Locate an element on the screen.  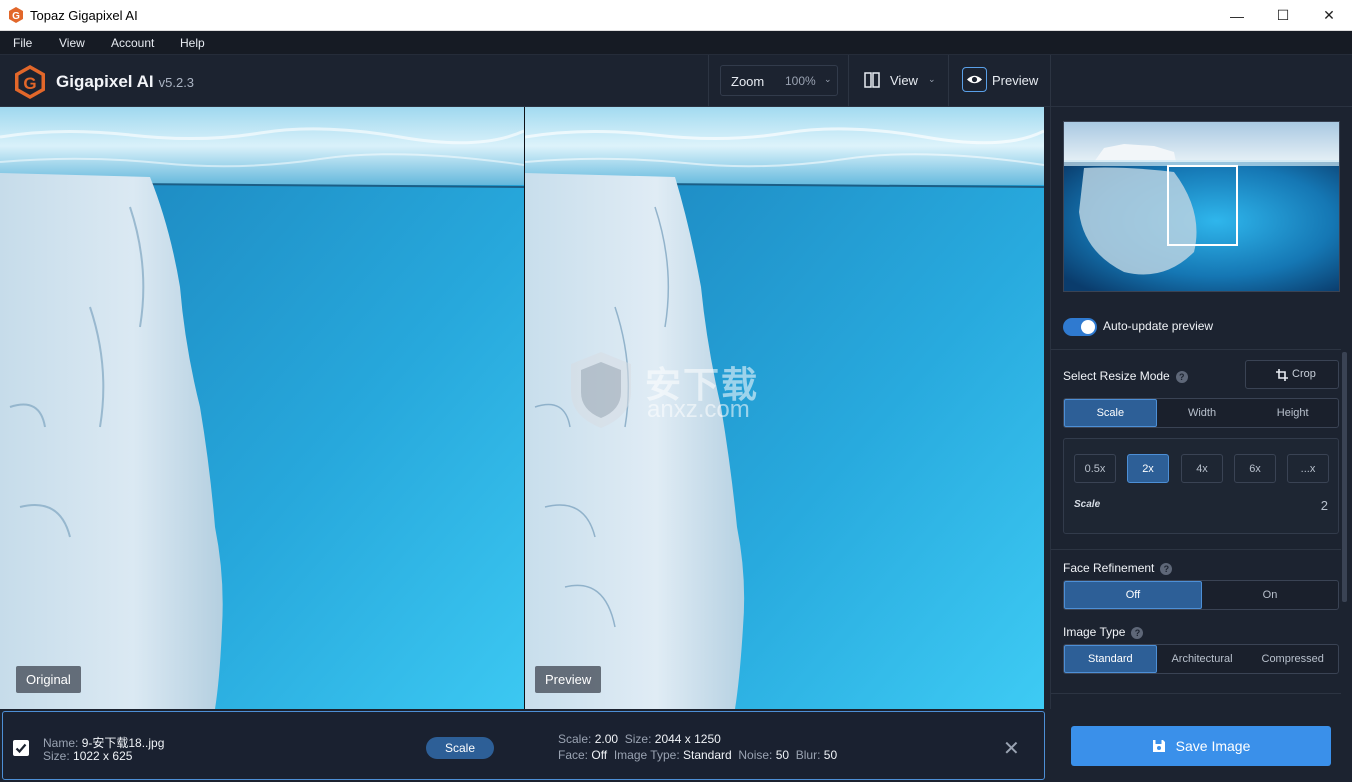
output-face: Off is located at coordinates (599, 755).